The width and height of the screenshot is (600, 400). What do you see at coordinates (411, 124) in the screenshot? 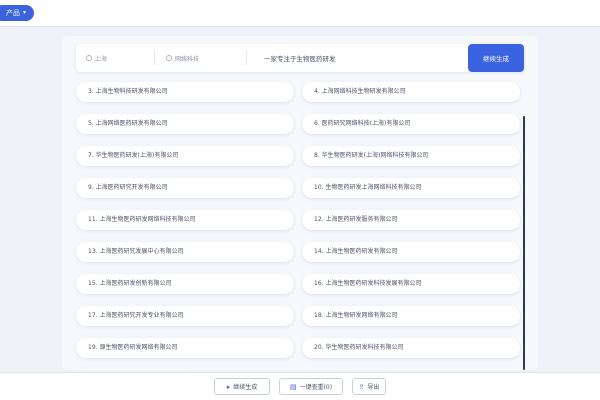
I see `list-item: 6. 医药研究网络科技(上海)有限公司` at bounding box center [411, 124].